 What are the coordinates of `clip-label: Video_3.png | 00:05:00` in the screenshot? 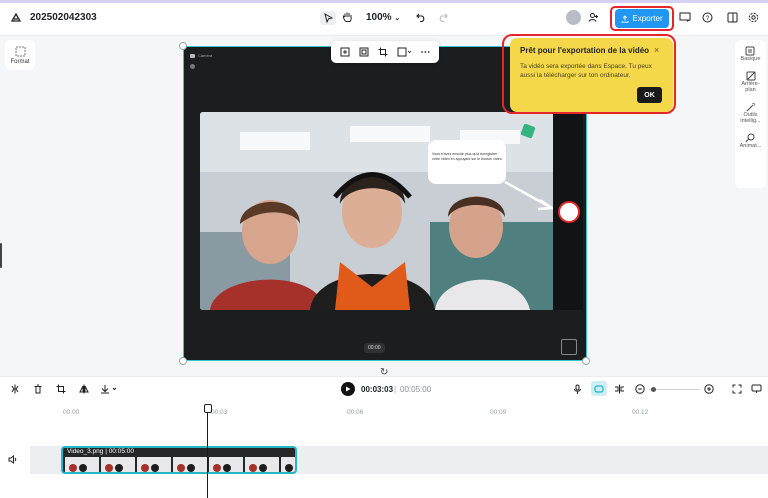 It's located at (100, 451).